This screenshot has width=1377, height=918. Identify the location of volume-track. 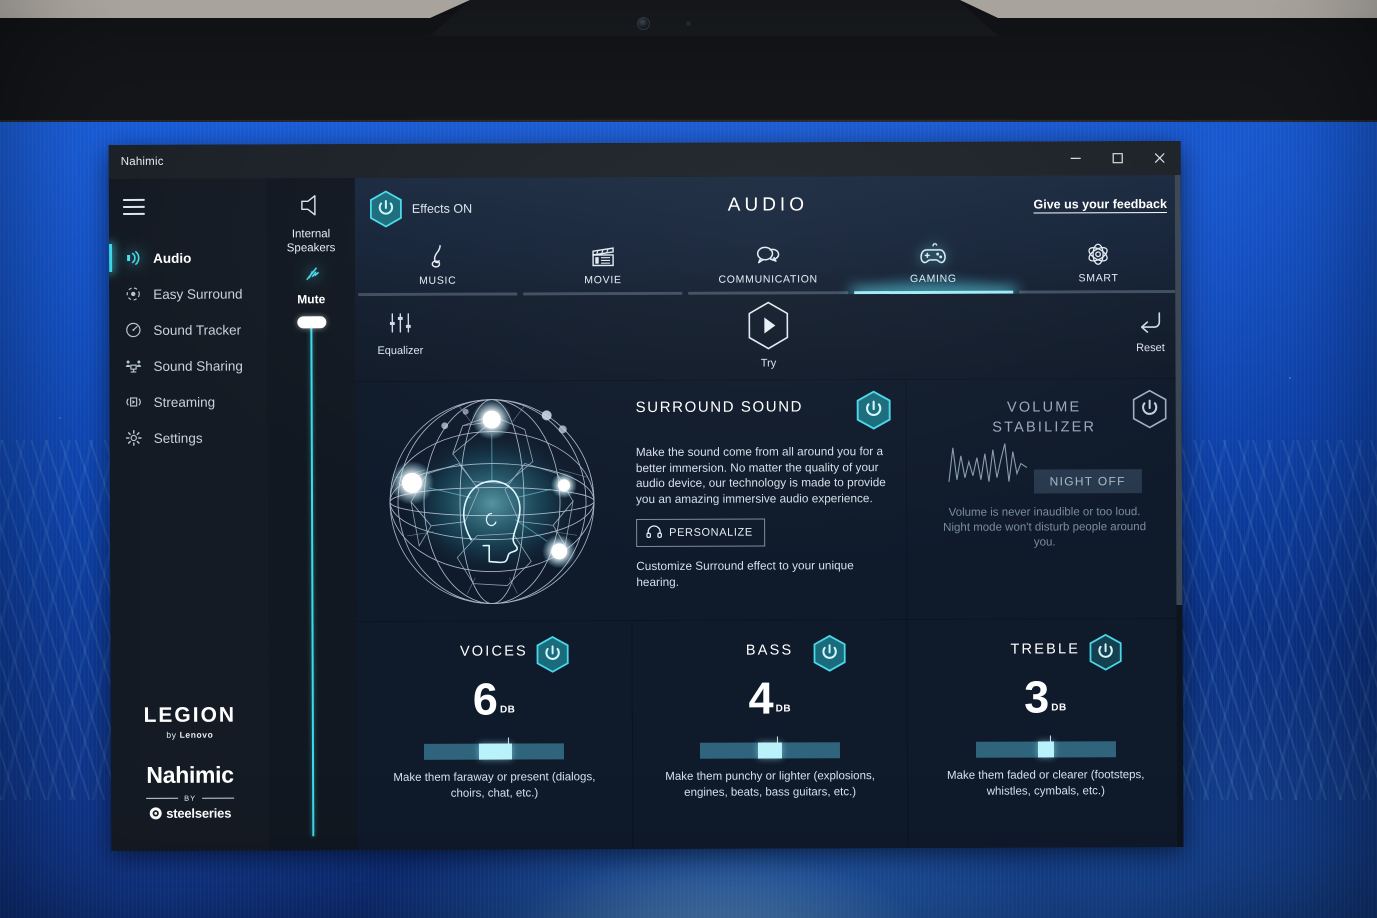
(312, 580).